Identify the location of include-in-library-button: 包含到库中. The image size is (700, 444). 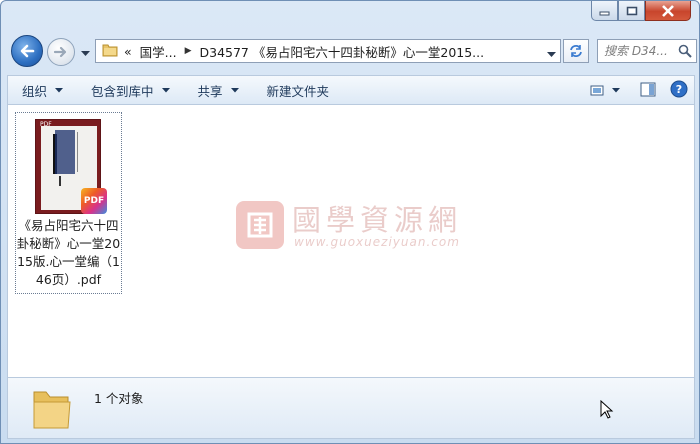
(130, 90).